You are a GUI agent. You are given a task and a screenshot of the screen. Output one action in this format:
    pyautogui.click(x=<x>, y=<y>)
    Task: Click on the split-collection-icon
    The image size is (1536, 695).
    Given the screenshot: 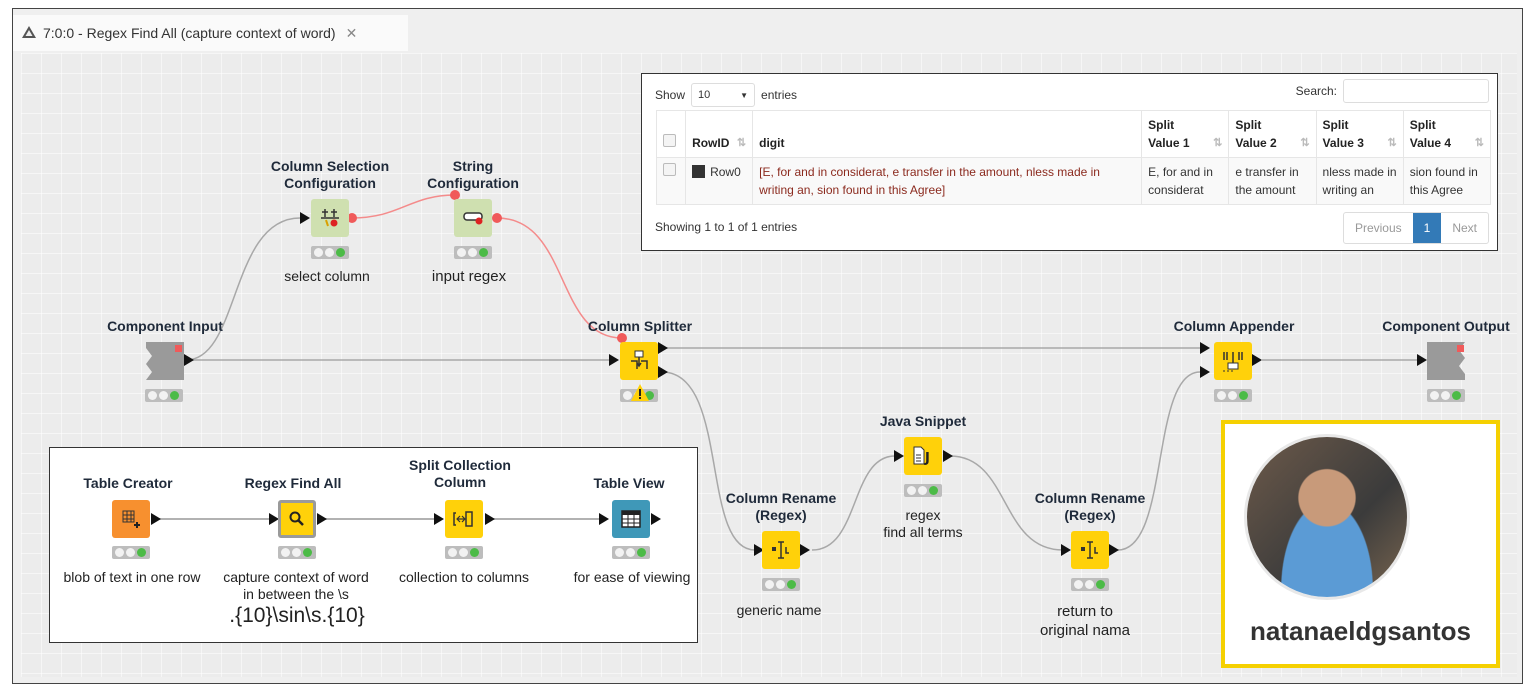 What is the action you would take?
    pyautogui.click(x=464, y=519)
    